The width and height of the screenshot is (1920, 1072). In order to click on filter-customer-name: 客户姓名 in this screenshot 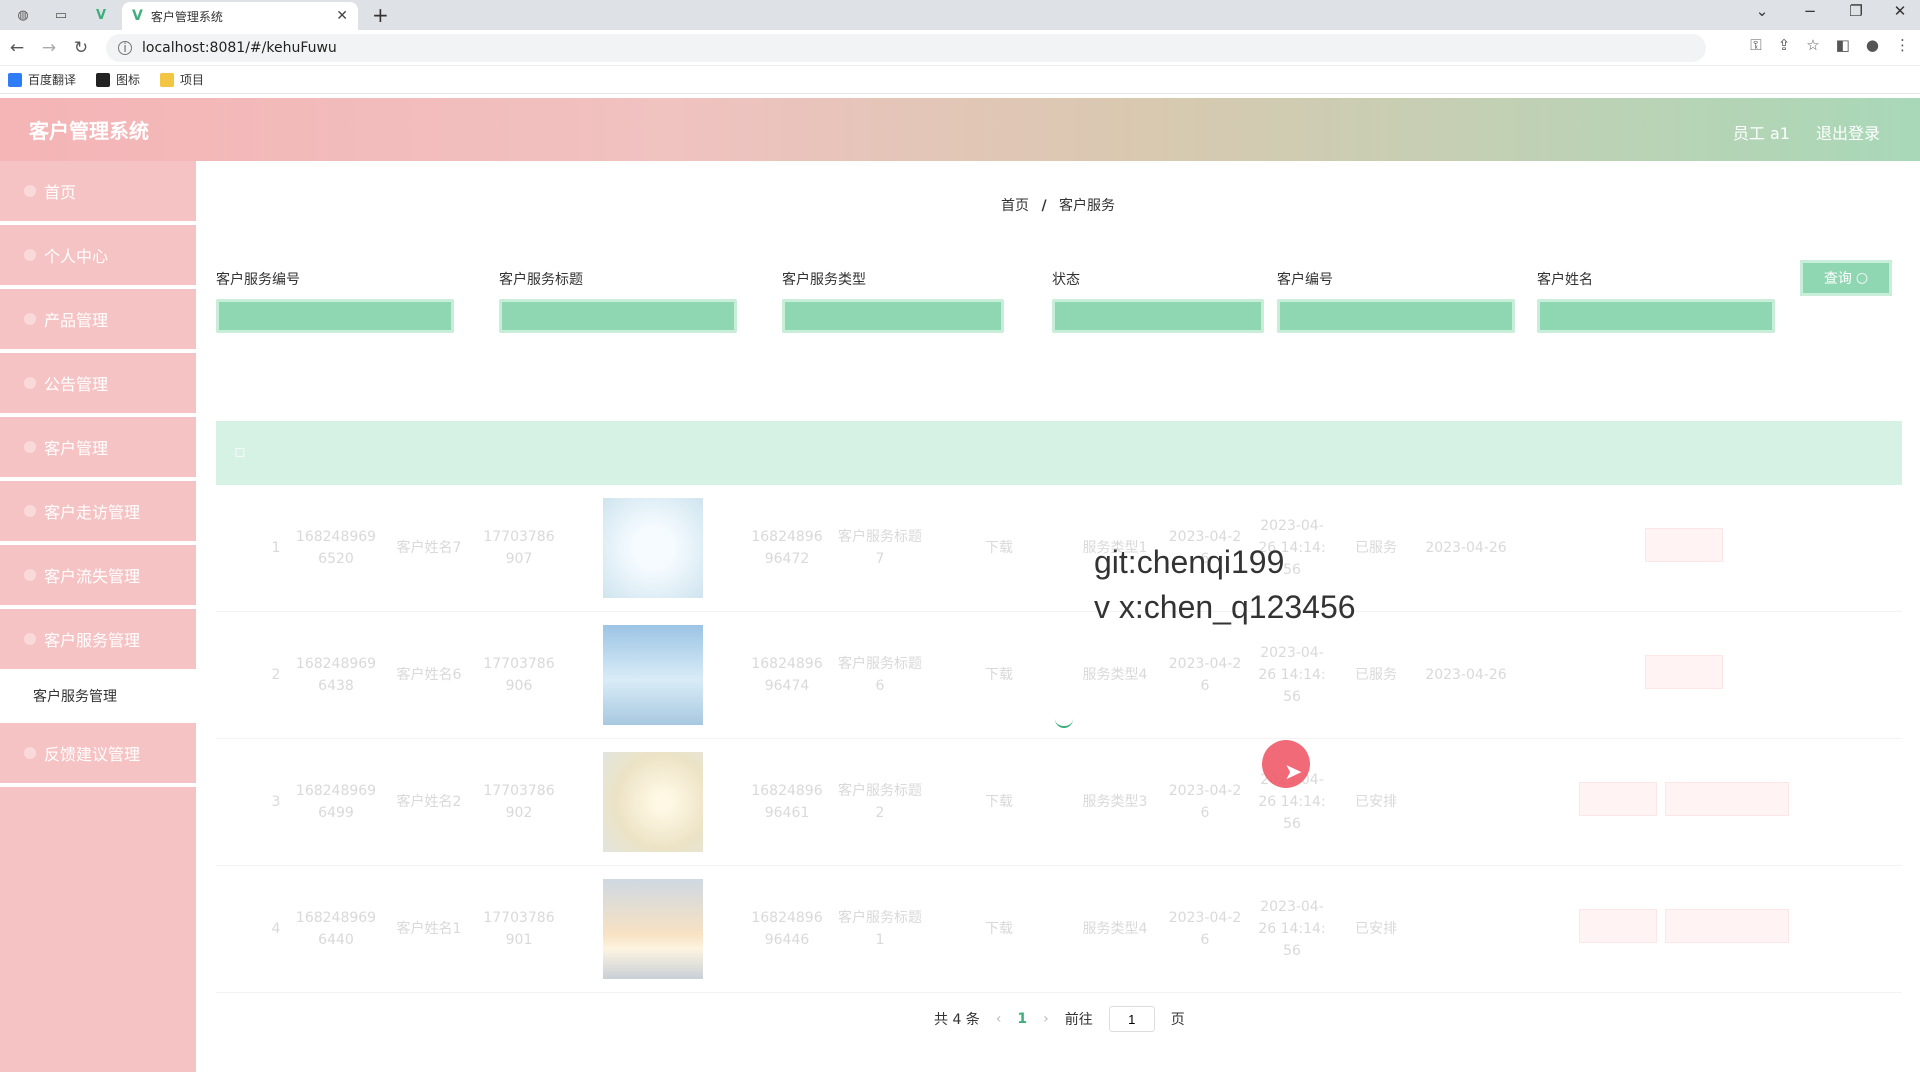, I will do `click(1656, 301)`.